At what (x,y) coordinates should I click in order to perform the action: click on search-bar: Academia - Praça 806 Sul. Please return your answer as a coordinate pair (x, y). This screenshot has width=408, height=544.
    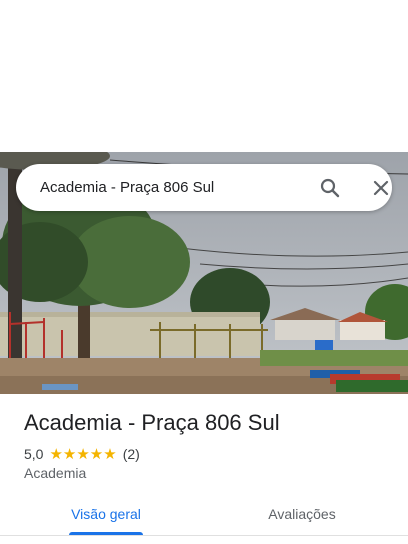
    Looking at the image, I should click on (204, 187).